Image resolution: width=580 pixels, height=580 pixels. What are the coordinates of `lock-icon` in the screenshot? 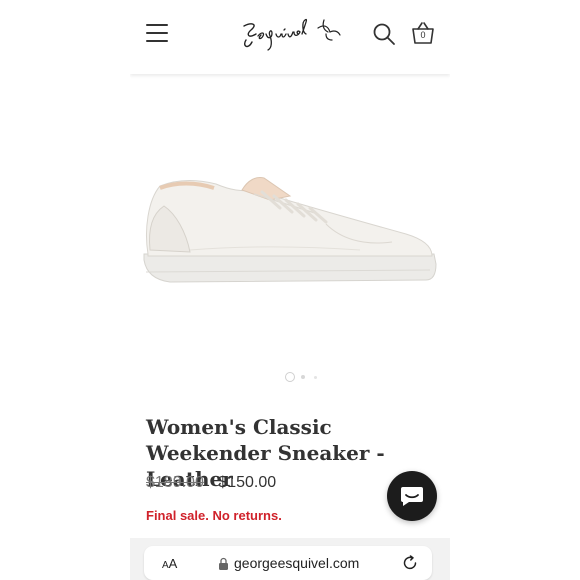 It's located at (223, 563).